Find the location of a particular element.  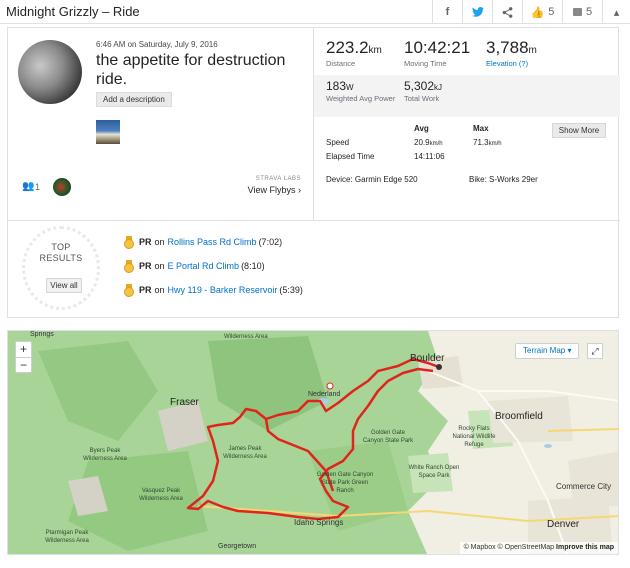

show-more-button: Show More is located at coordinates (579, 130).